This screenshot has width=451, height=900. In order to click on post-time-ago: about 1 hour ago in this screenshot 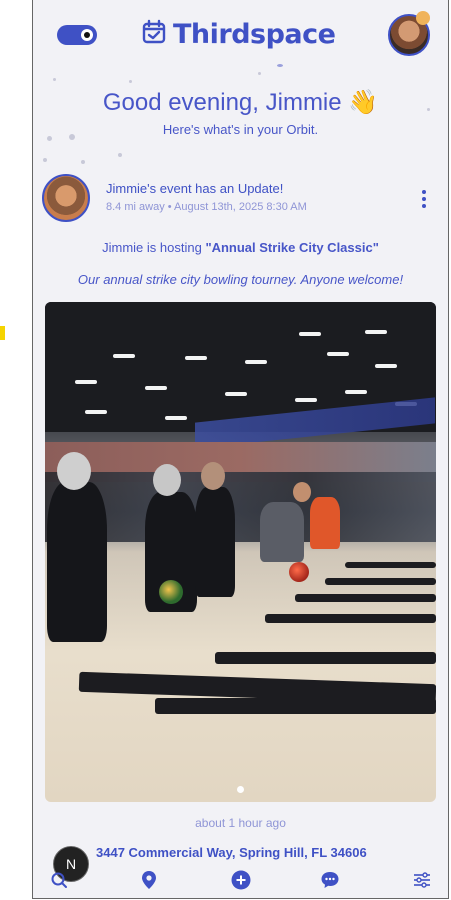, I will do `click(240, 823)`.